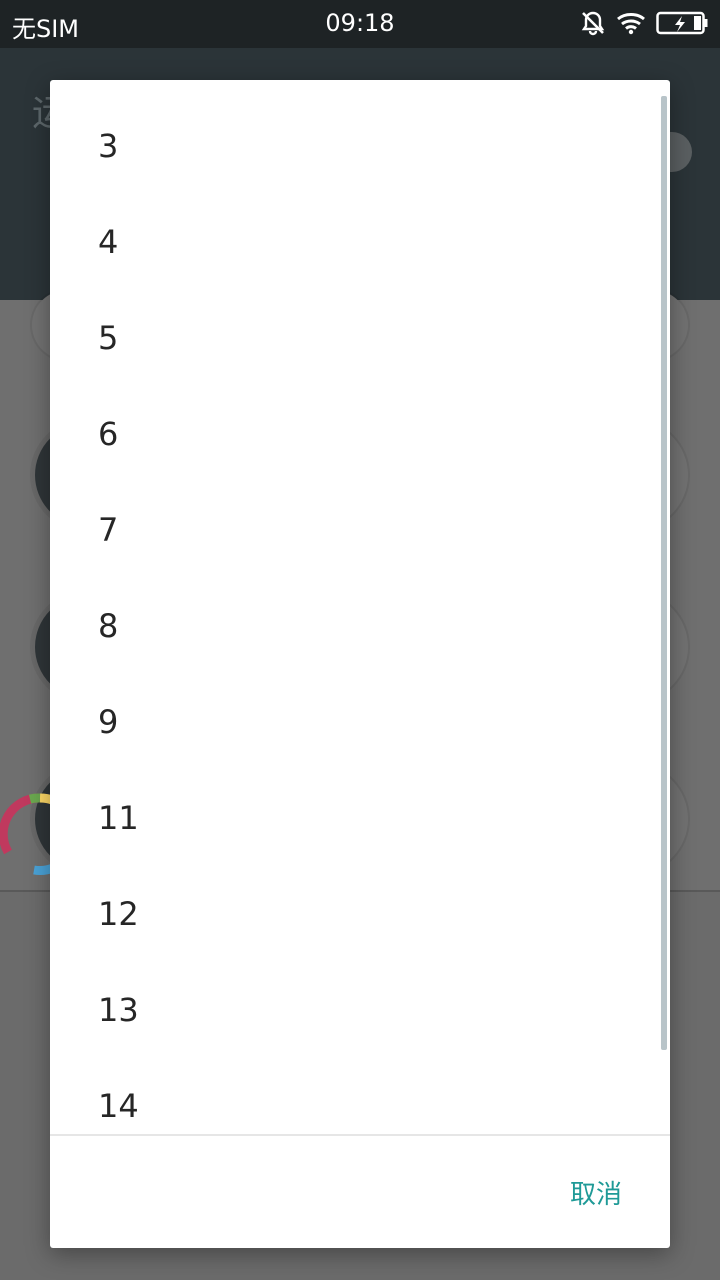 The image size is (720, 1280). Describe the element at coordinates (360, 24) in the screenshot. I see `status-bar: 无SIM 09:18` at that location.